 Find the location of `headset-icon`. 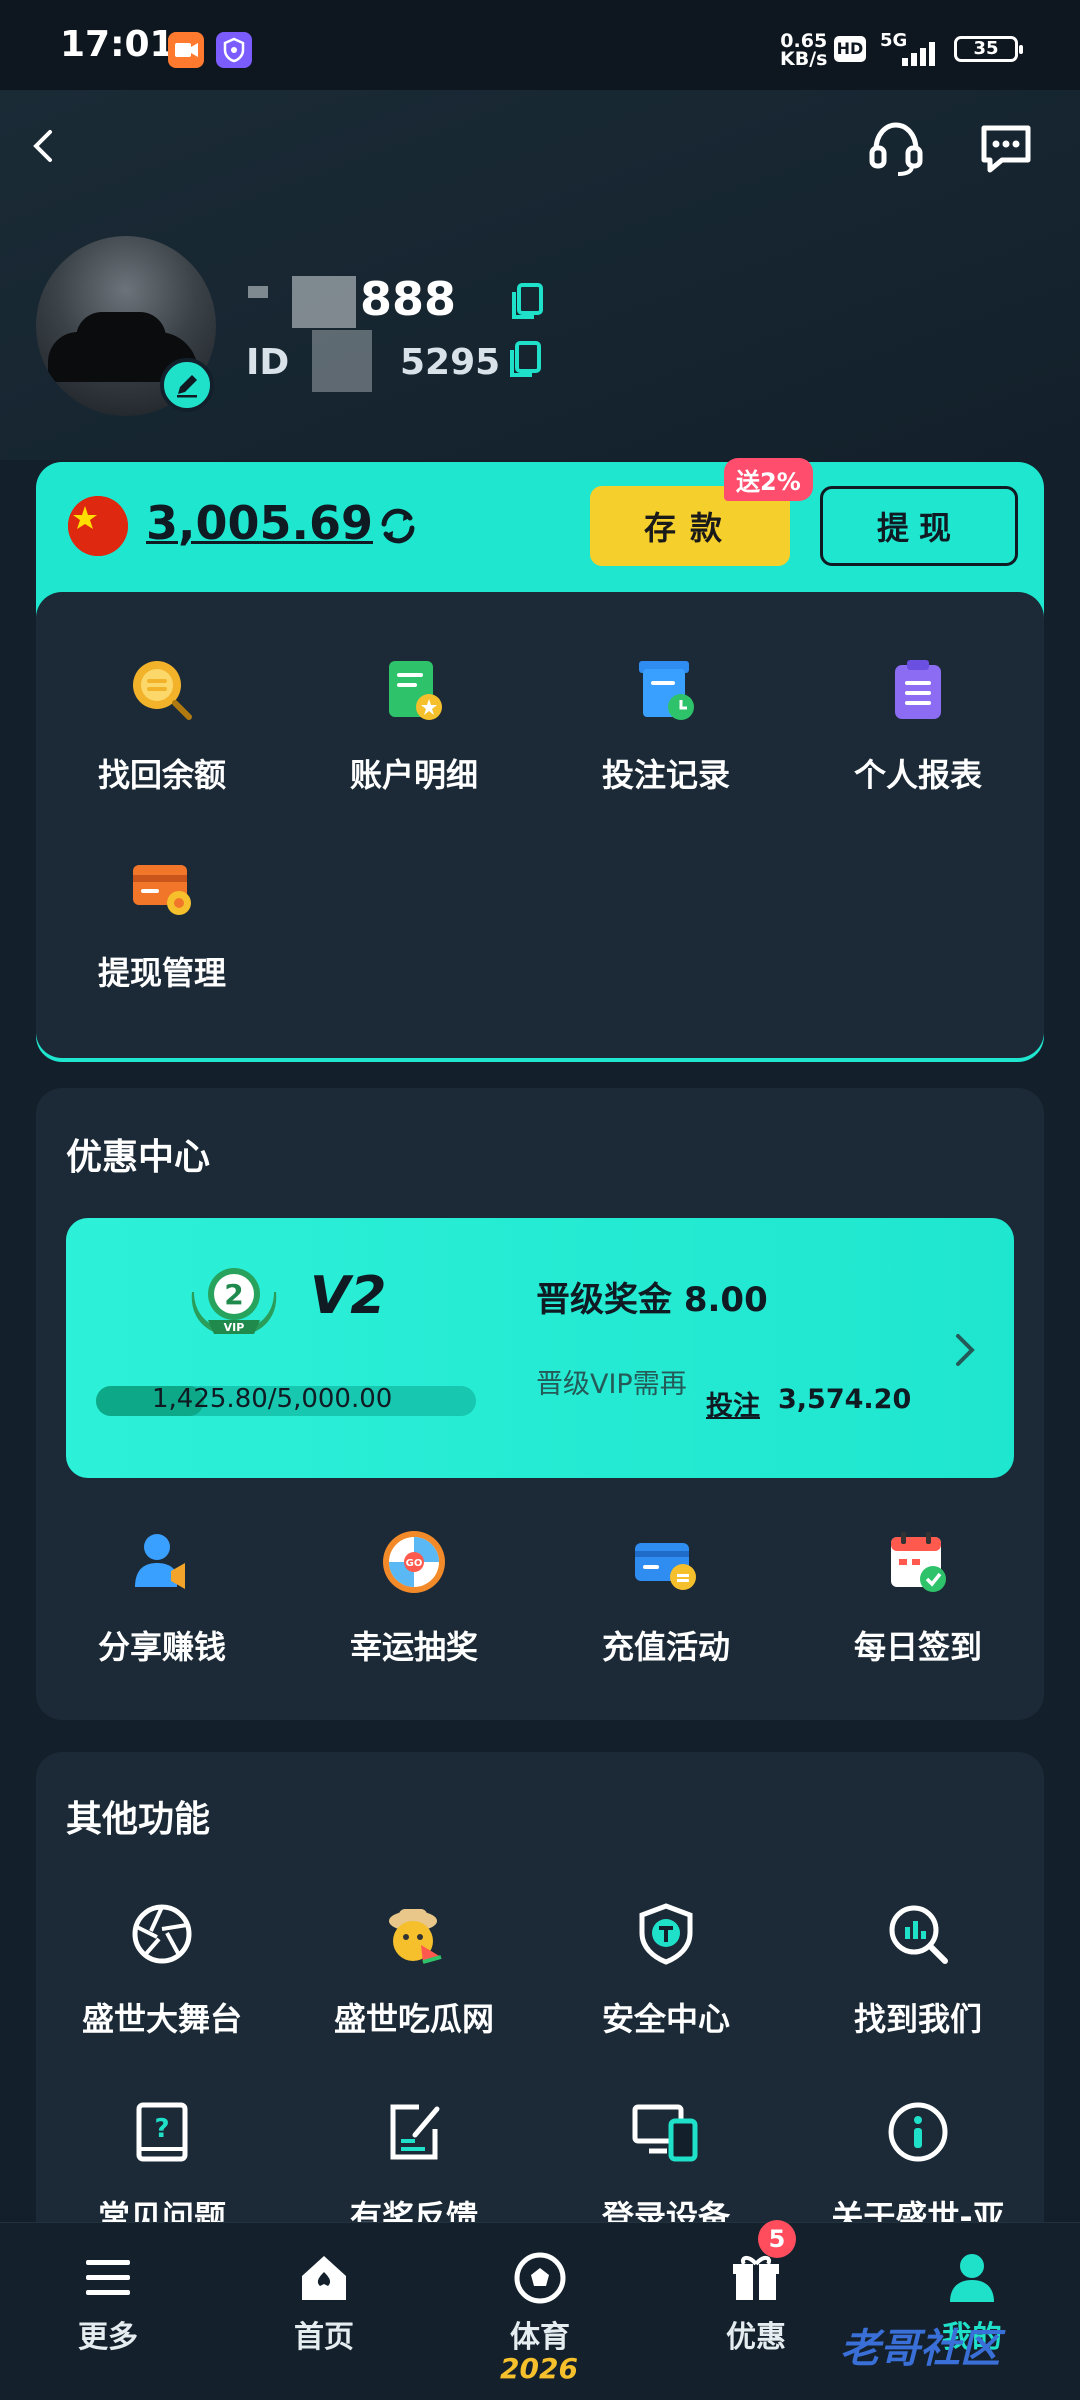

headset-icon is located at coordinates (896, 149).